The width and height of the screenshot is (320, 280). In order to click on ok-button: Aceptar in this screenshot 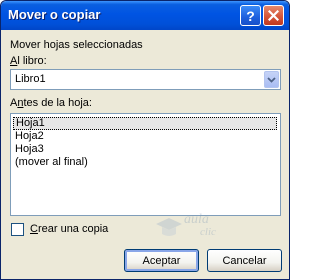, I will do `click(161, 260)`.